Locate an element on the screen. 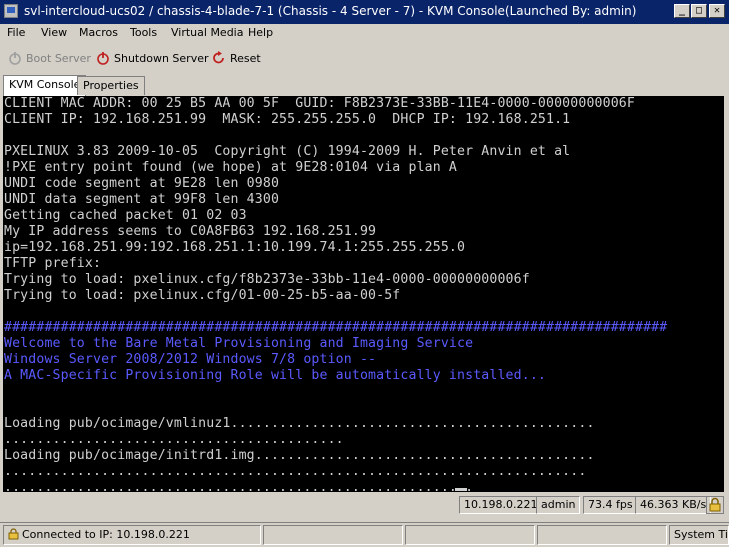 Image resolution: width=729 pixels, height=547 pixels. session-status-strip: 10.198.0.221 admin 73.4 fps 46.363 KB/s is located at coordinates (364, 505).